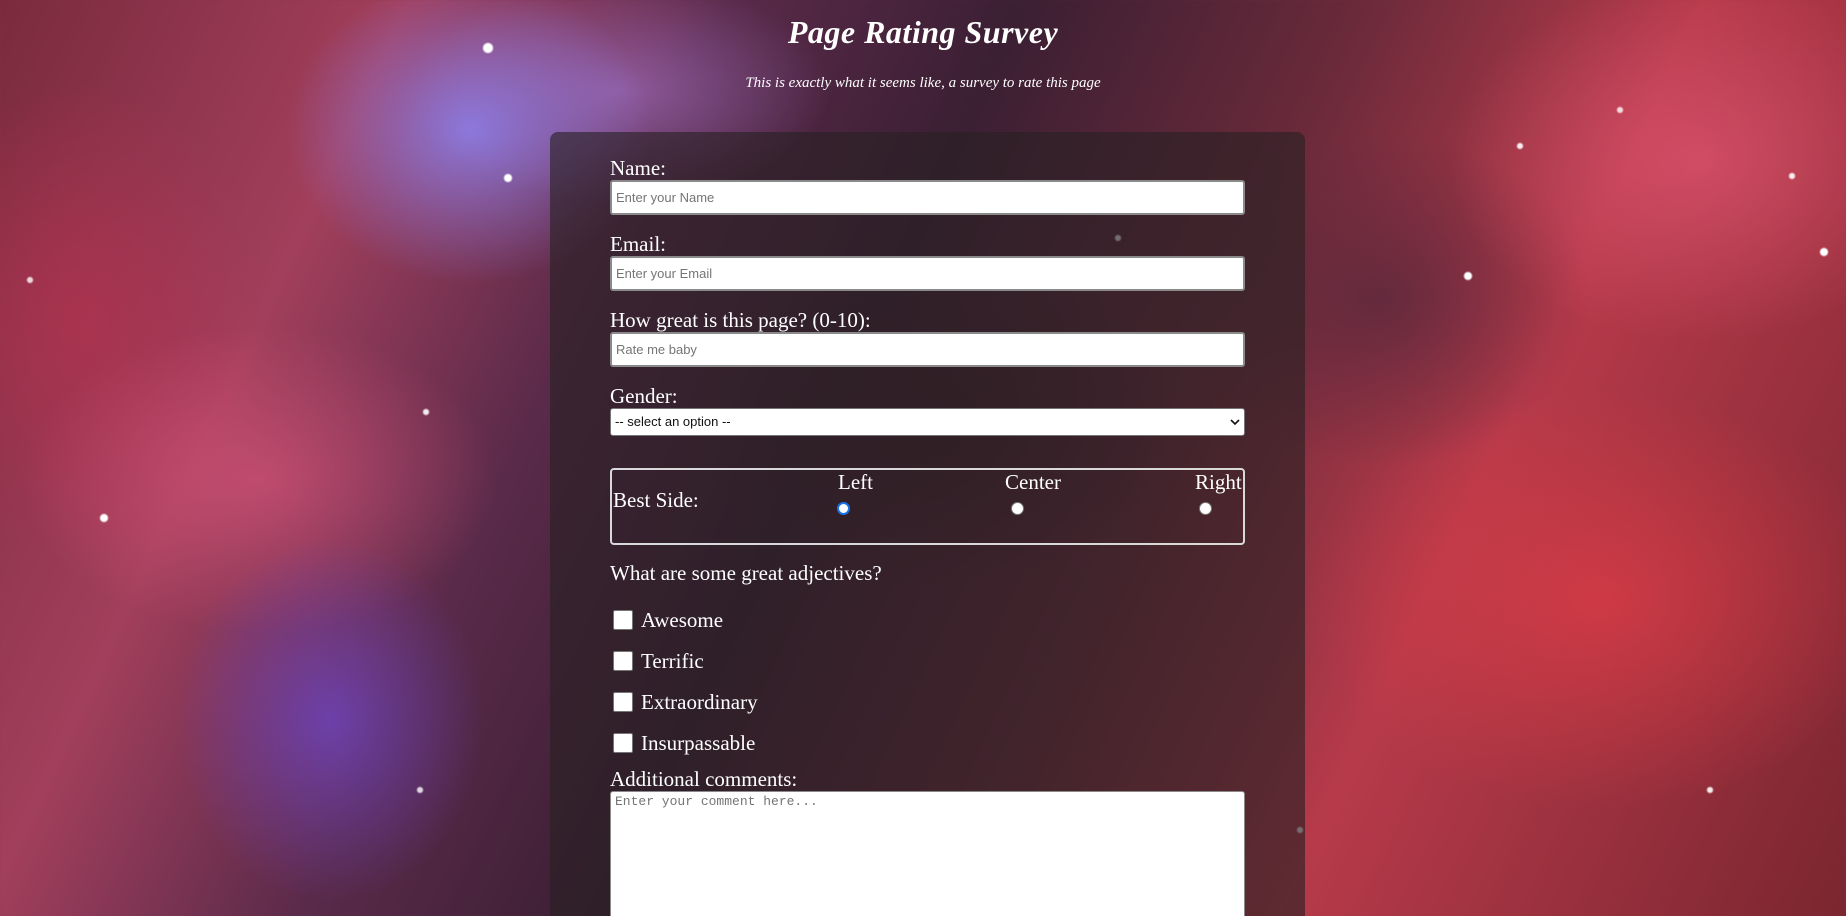 The width and height of the screenshot is (1846, 916). Describe the element at coordinates (746, 573) in the screenshot. I see `adjectives-question: What are some great adjectives?` at that location.